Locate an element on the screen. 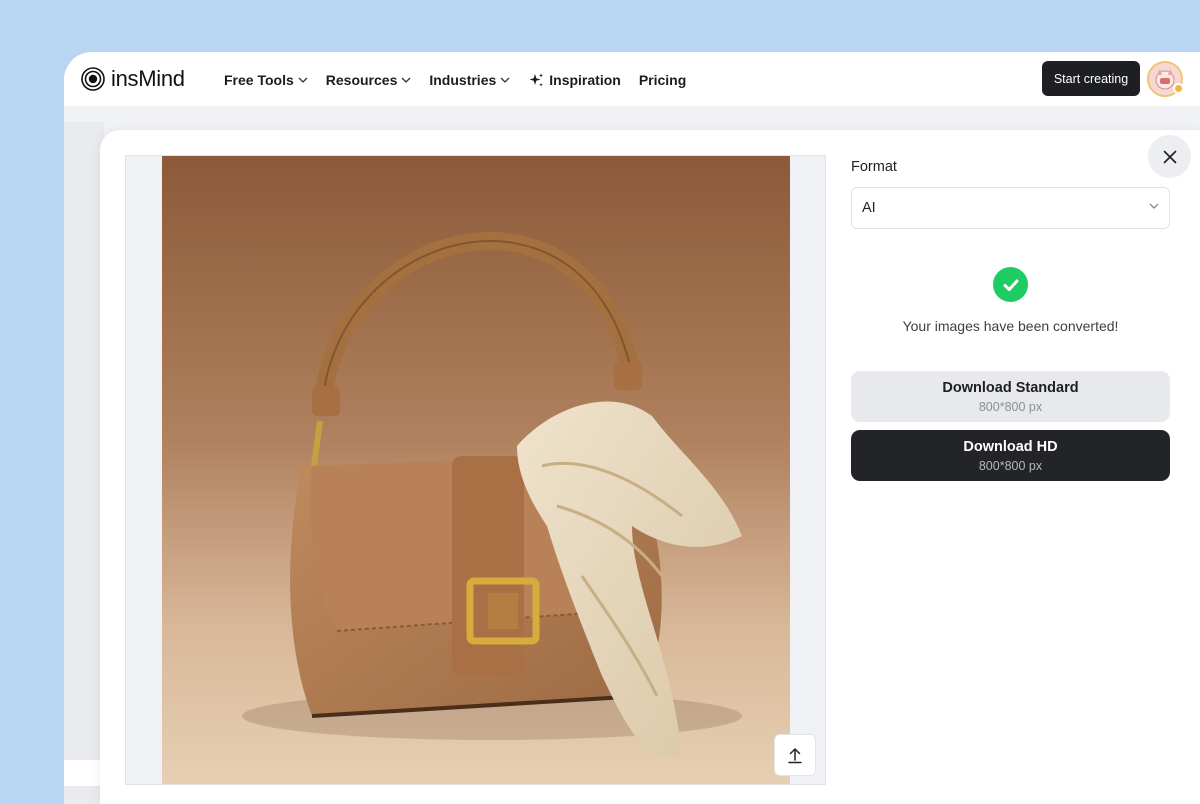 The image size is (1200, 804). nav-item-inspiration: Inspiration is located at coordinates (574, 80).